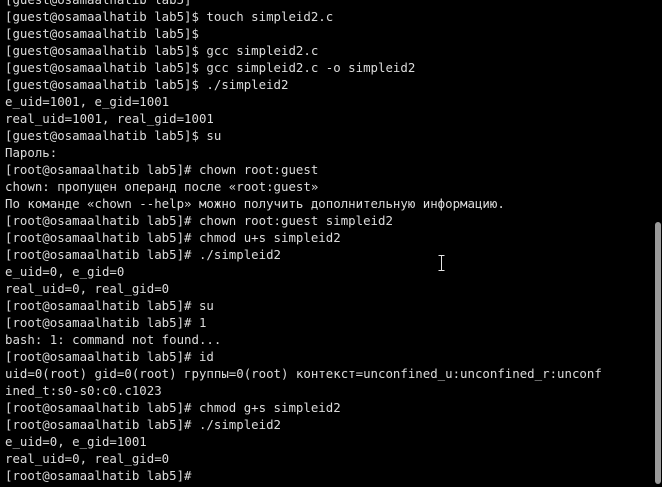 The image size is (662, 487). What do you see at coordinates (76, 441) in the screenshot?
I see `terminal-line: e_uid=0, e_gid=1001` at bounding box center [76, 441].